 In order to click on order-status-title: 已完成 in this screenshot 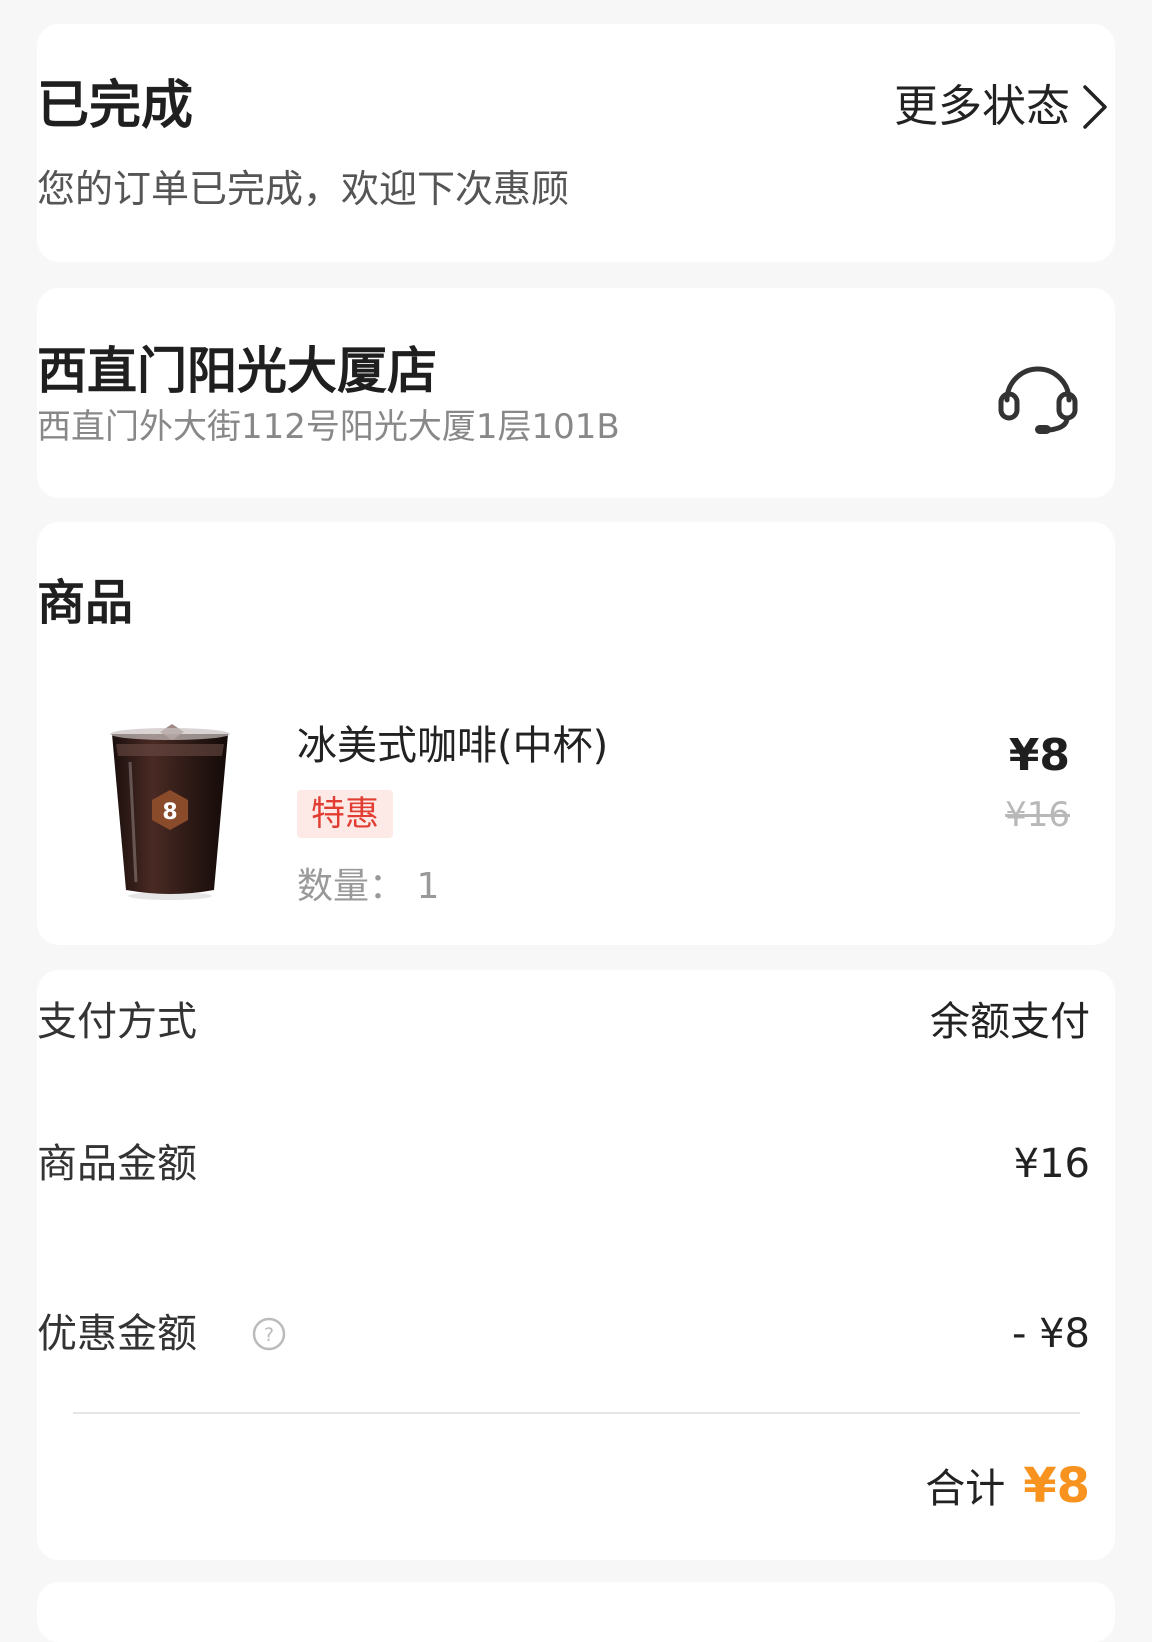, I will do `click(115, 106)`.